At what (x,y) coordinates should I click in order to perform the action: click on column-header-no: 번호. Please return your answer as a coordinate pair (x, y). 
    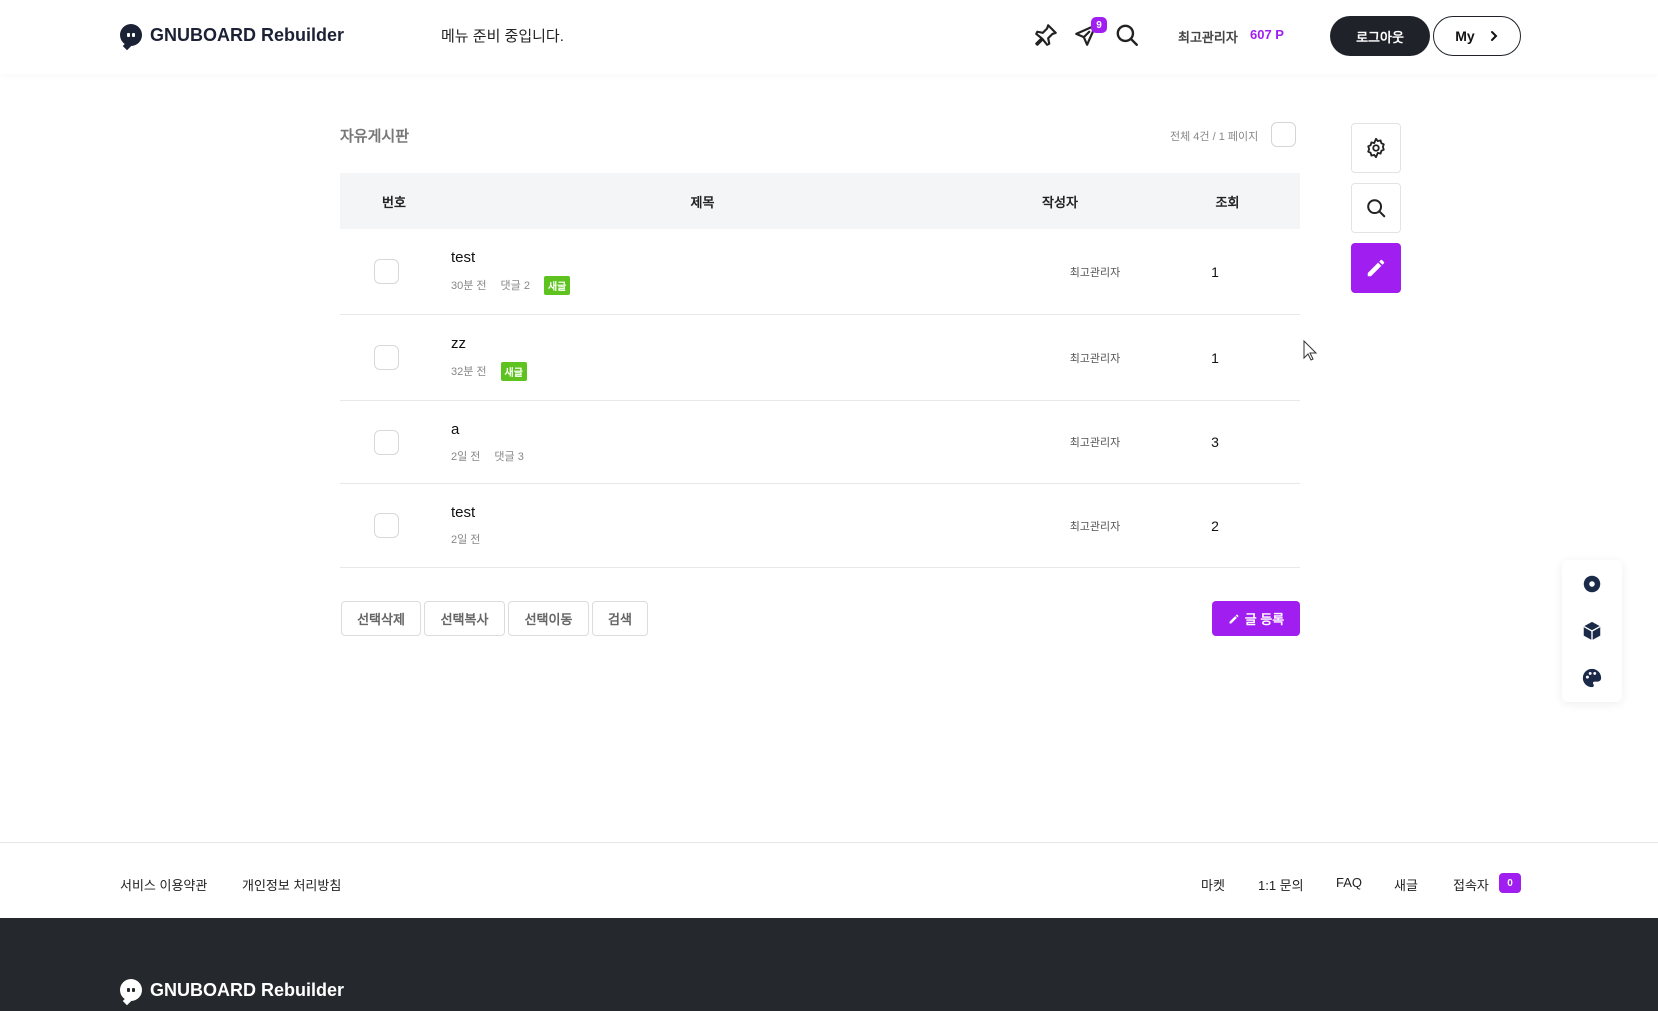
    Looking at the image, I should click on (394, 202).